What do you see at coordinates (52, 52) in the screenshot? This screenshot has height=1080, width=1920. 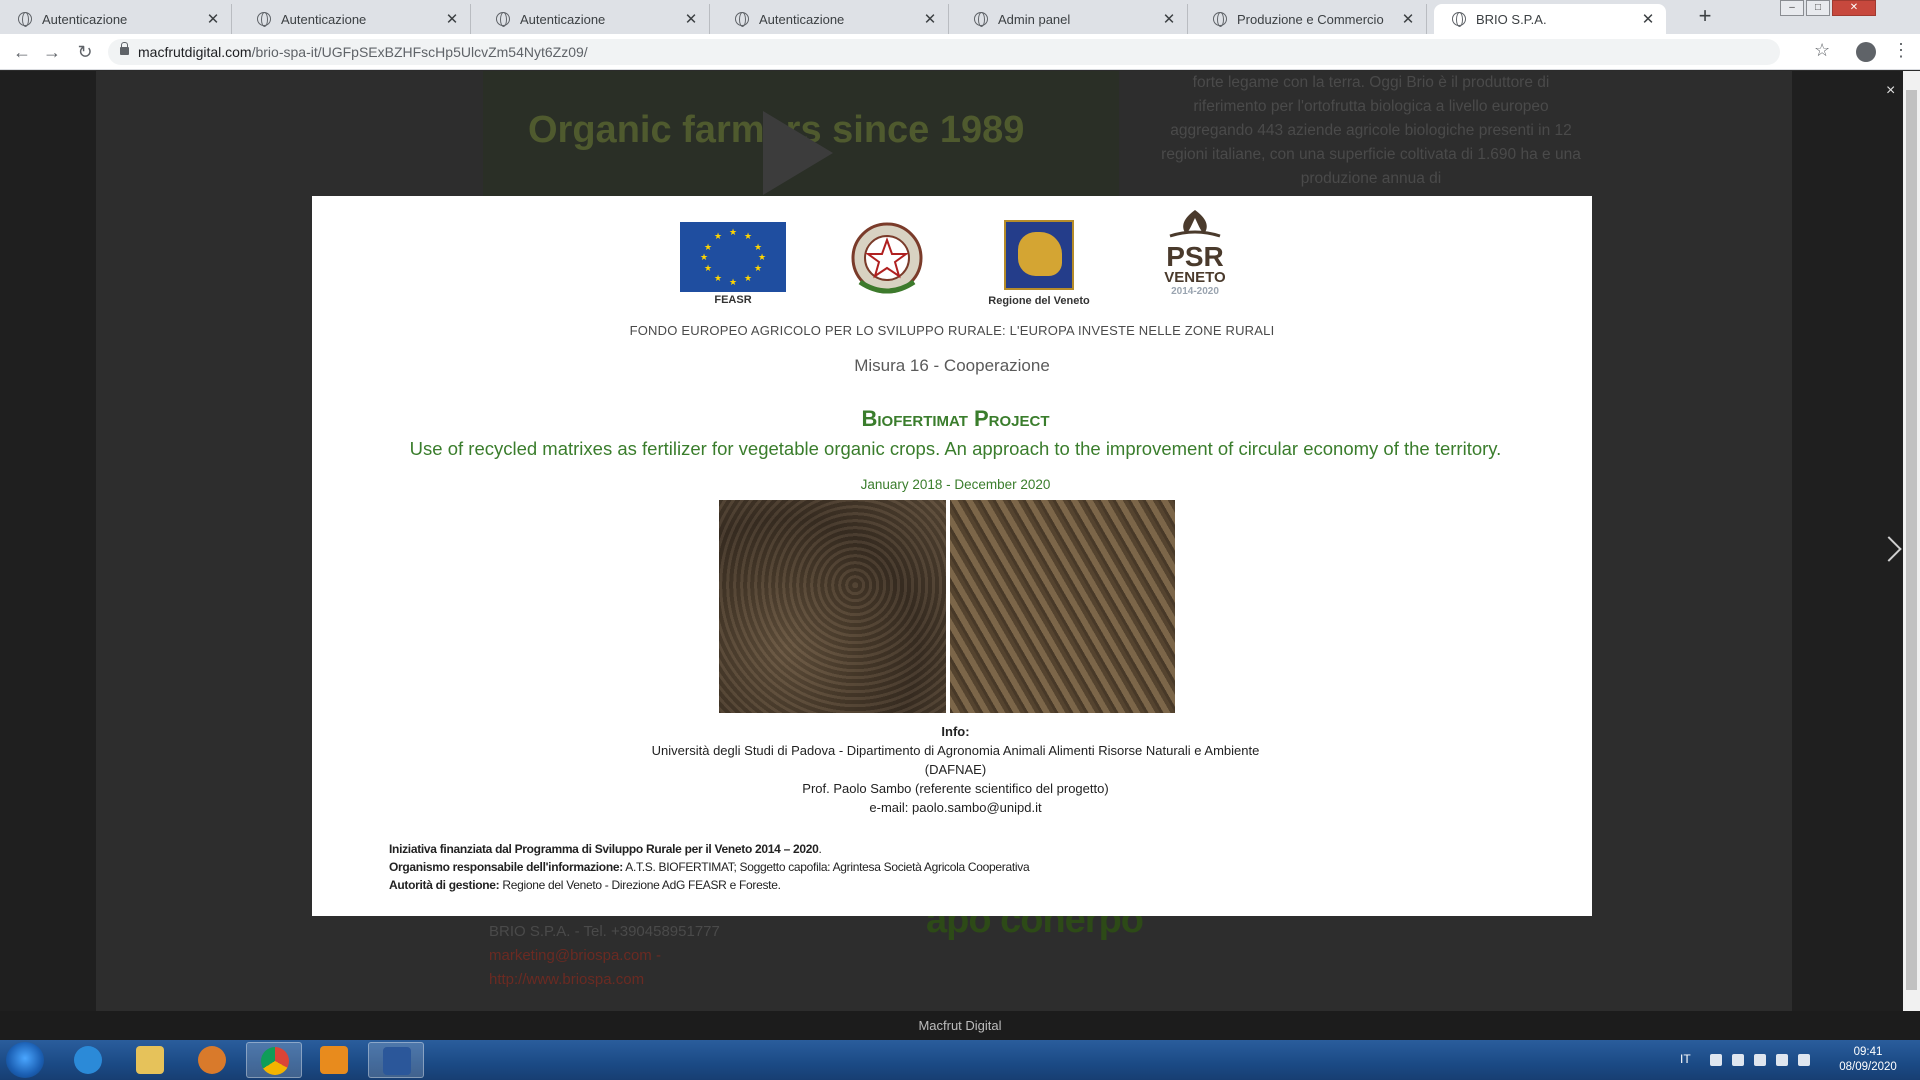 I see `forward-arrow-icon: →` at bounding box center [52, 52].